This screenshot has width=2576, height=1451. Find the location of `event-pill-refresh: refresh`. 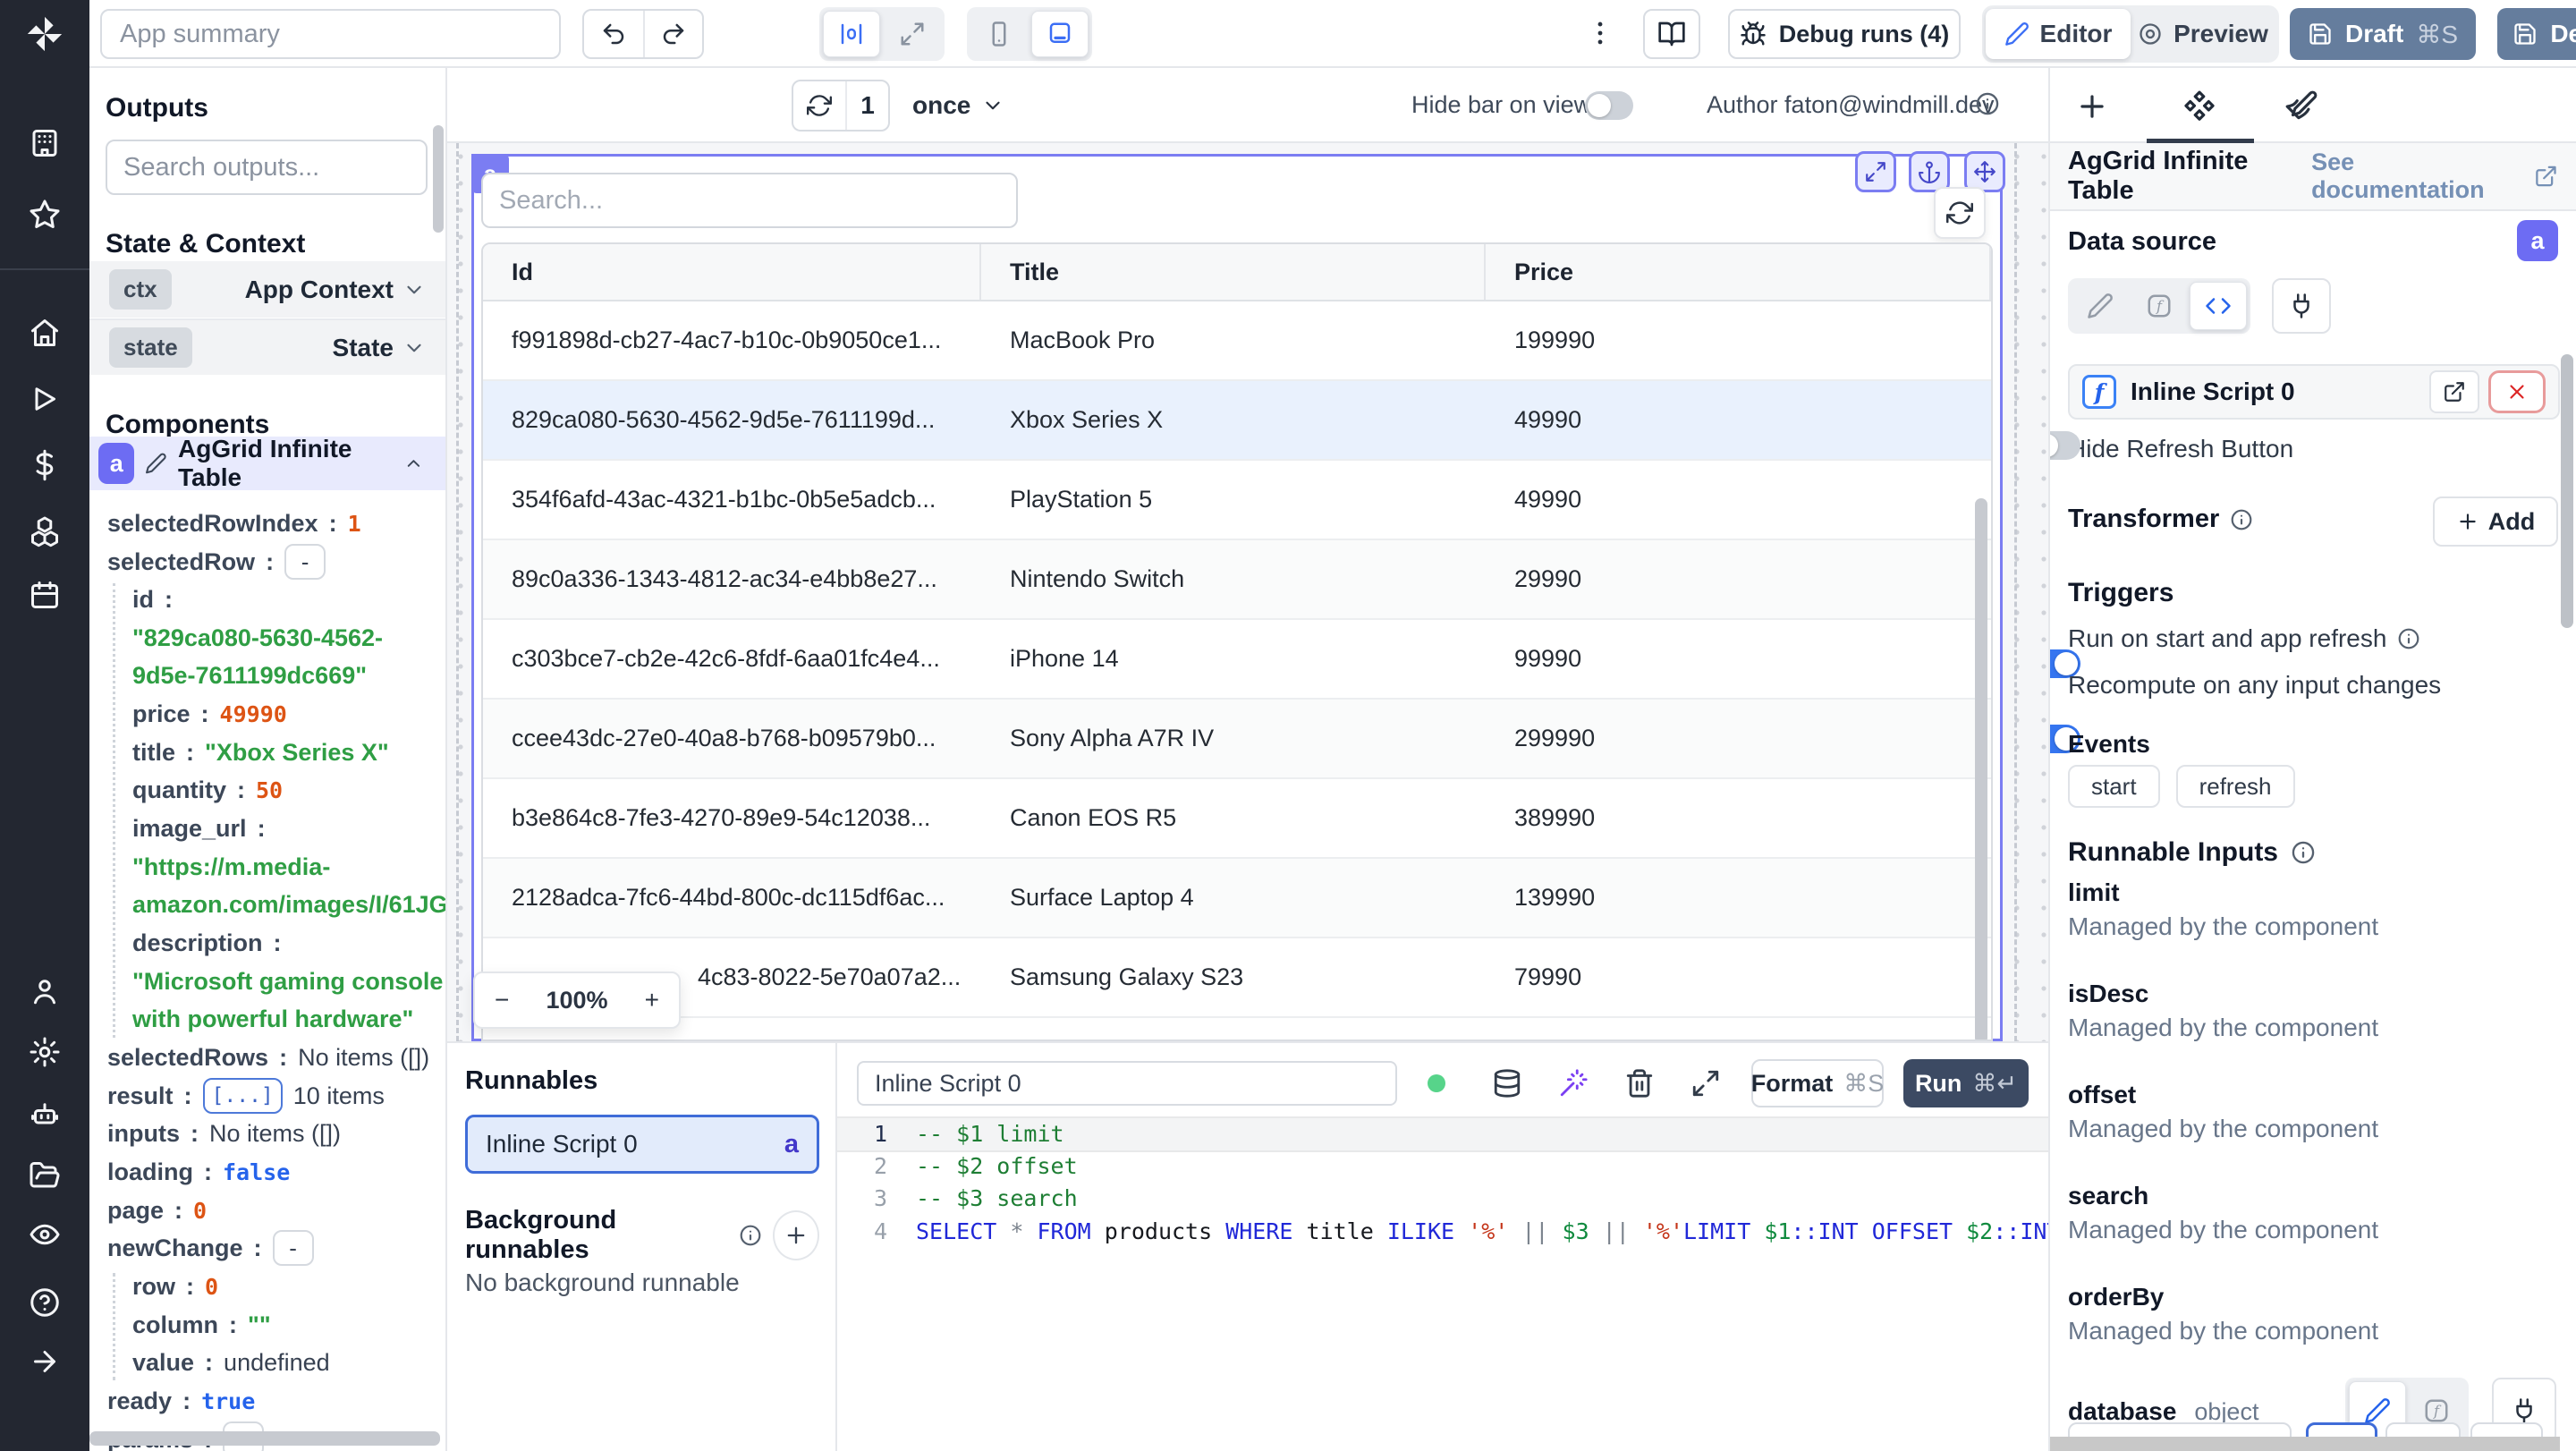

event-pill-refresh: refresh is located at coordinates (2235, 786).